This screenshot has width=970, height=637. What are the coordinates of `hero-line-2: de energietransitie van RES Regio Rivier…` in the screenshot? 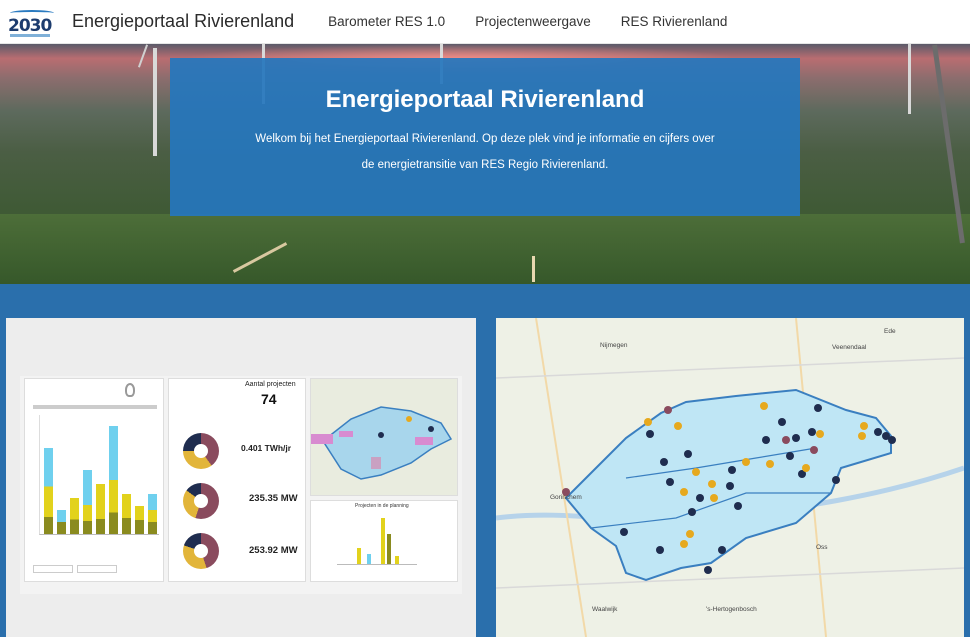 It's located at (485, 165).